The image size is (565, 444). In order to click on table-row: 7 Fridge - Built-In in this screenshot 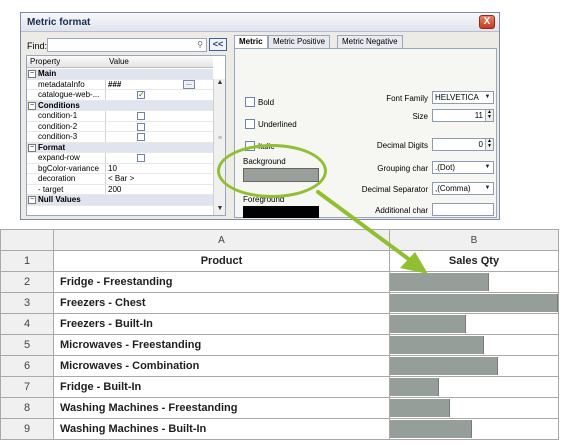, I will do `click(279, 387)`.